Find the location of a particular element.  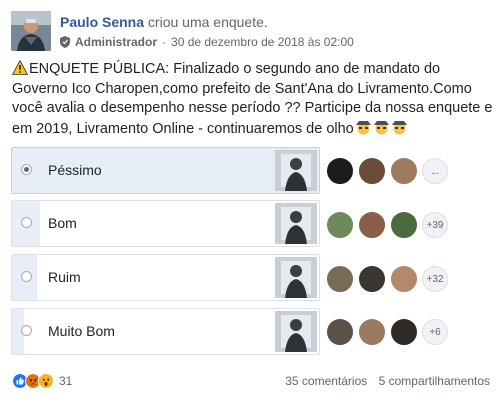

post-header-title: Paulo Senna criou uma enquete. is located at coordinates (164, 22).